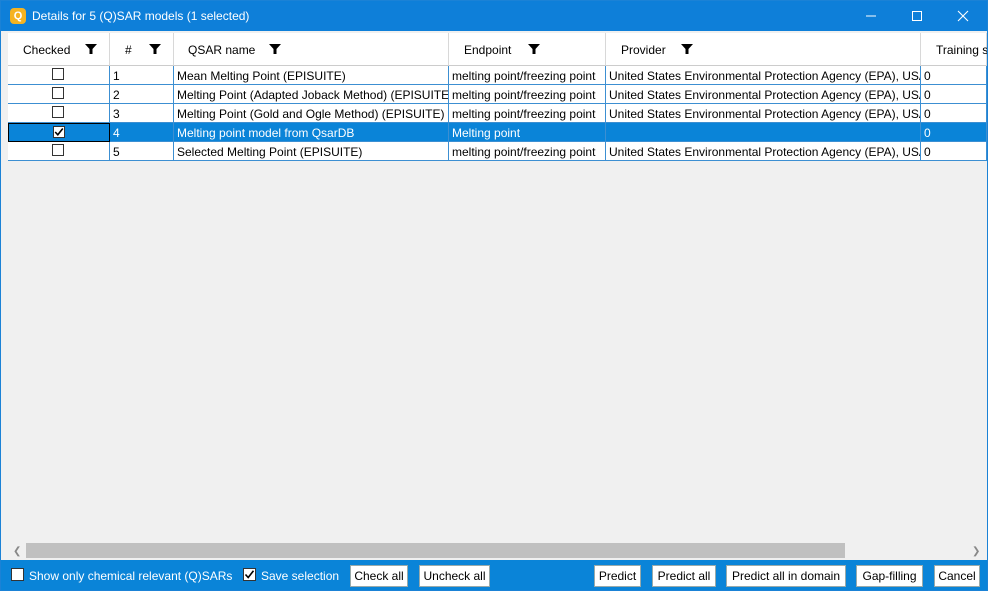 The height and width of the screenshot is (591, 988). What do you see at coordinates (488, 50) in the screenshot?
I see `column-header-label: Endpoint` at bounding box center [488, 50].